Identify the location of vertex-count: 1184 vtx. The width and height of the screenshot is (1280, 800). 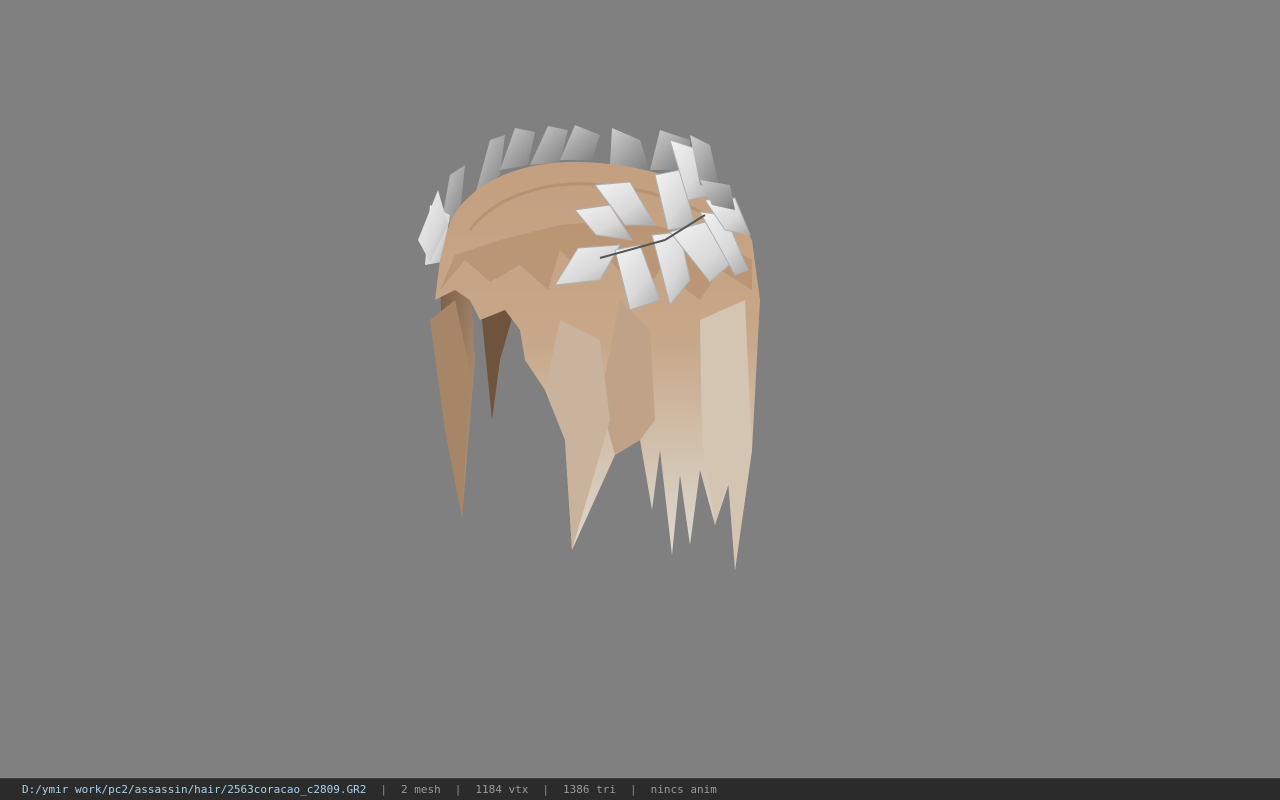
(502, 789).